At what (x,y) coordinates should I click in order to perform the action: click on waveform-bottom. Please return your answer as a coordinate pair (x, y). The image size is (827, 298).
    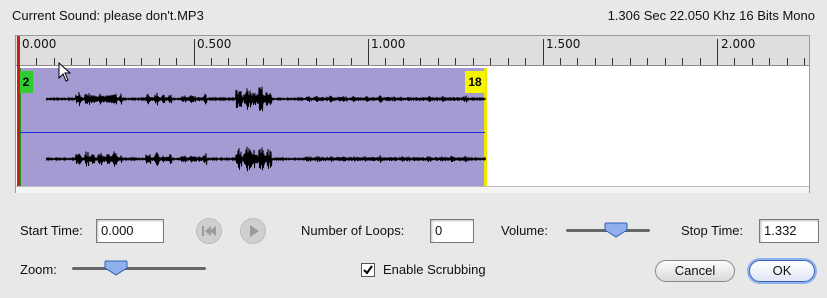
    Looking at the image, I should click on (266, 159).